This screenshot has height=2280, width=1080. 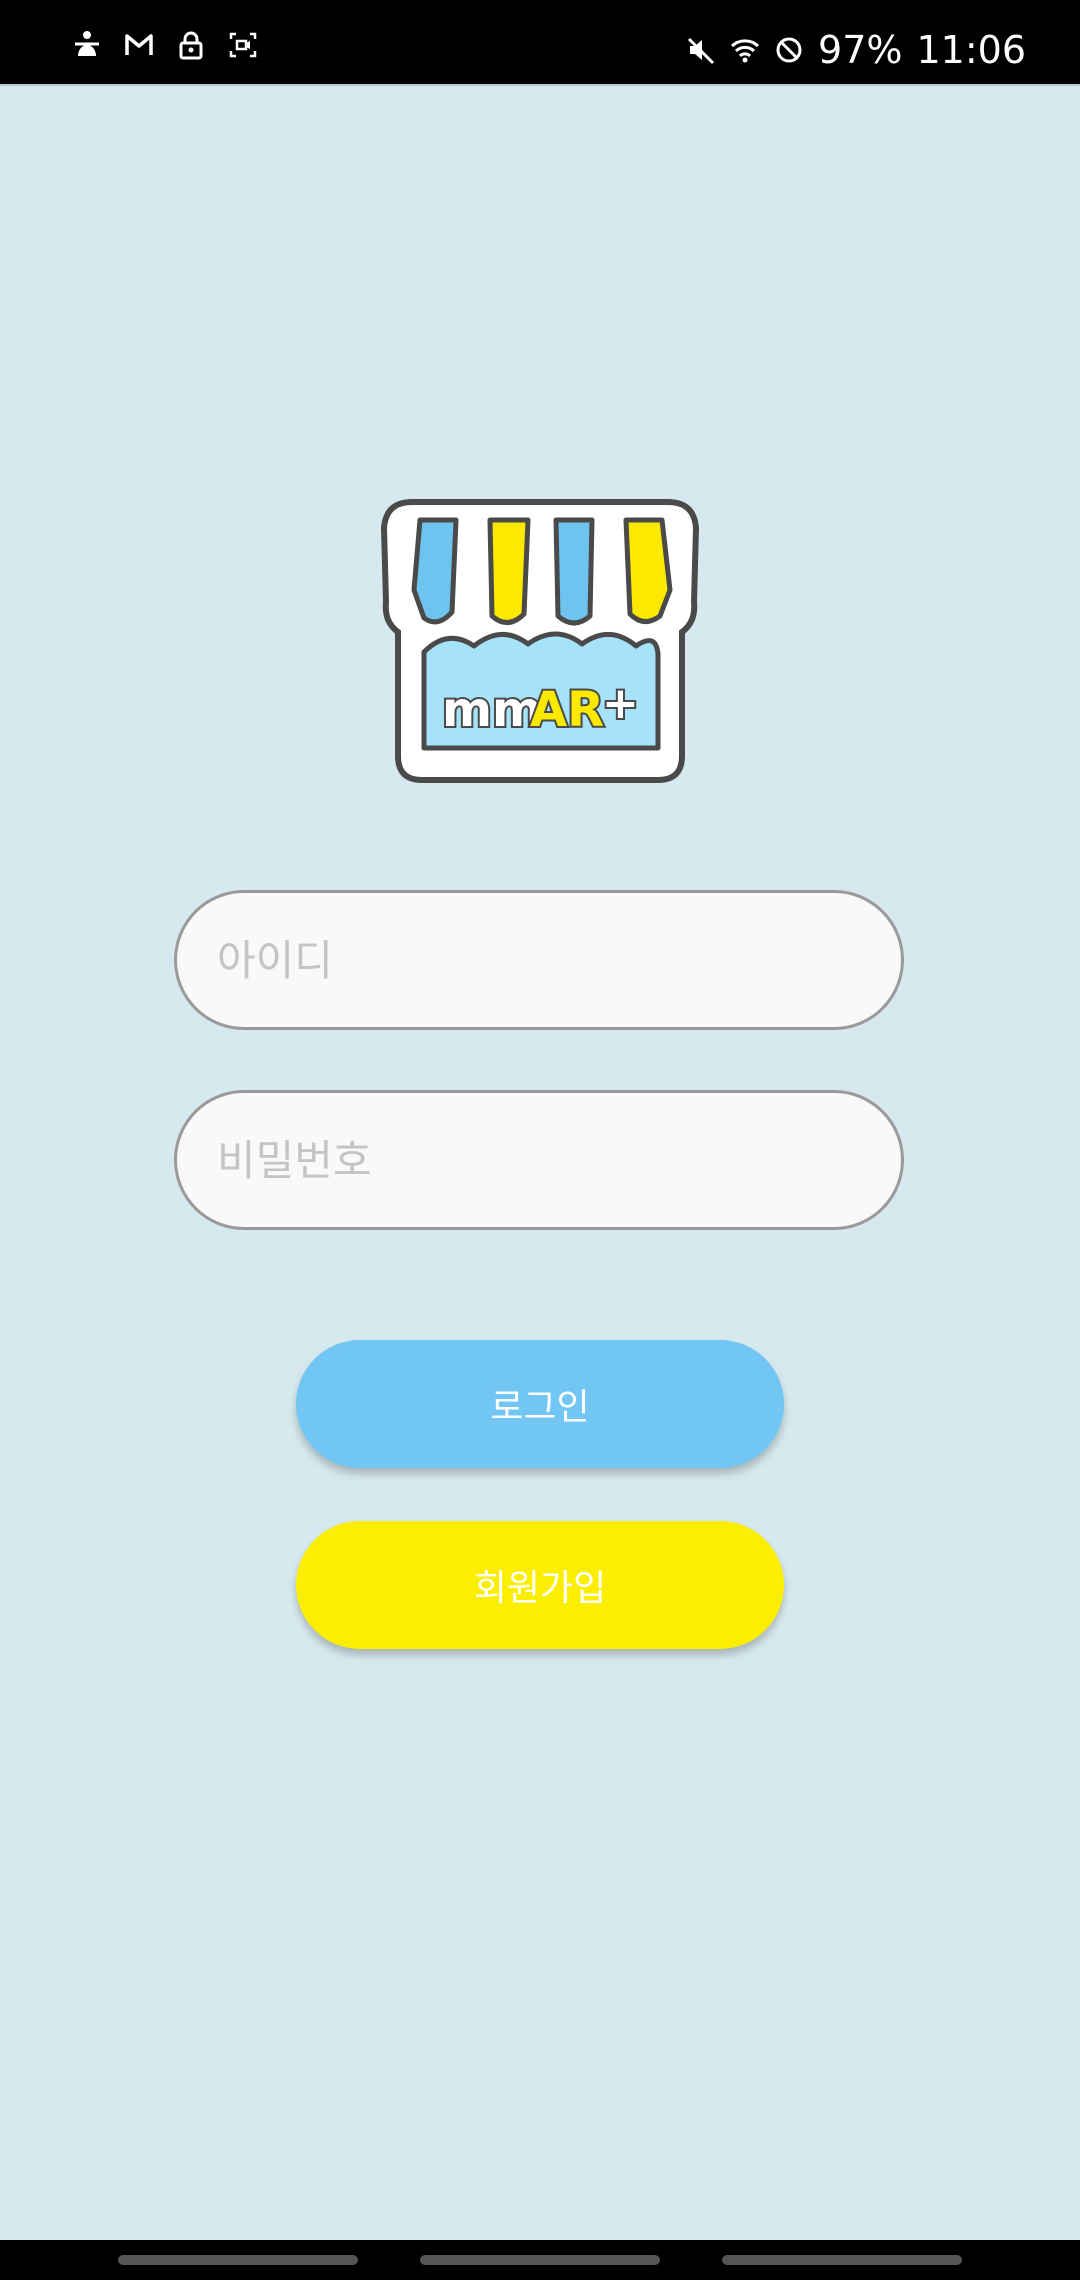 I want to click on mute-icon, so click(x=701, y=50).